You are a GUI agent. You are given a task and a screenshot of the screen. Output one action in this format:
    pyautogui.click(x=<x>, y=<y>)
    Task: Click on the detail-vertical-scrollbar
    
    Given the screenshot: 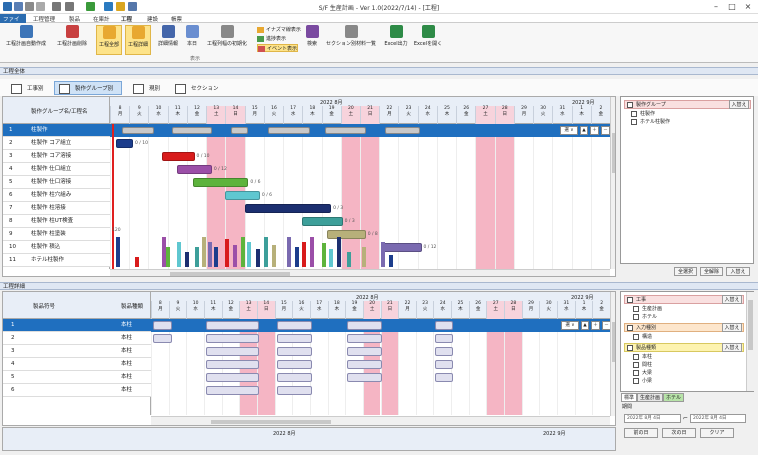 What is the action you would take?
    pyautogui.click(x=612, y=354)
    